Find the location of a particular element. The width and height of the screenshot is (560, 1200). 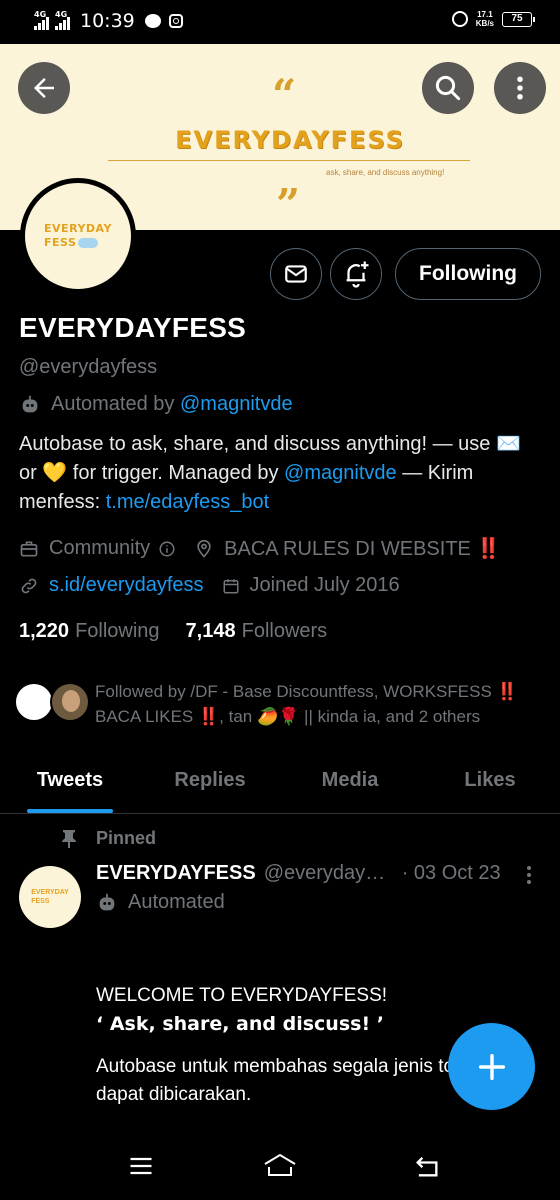

profile-avatar: EVERYDAY FESS is located at coordinates (78, 236).